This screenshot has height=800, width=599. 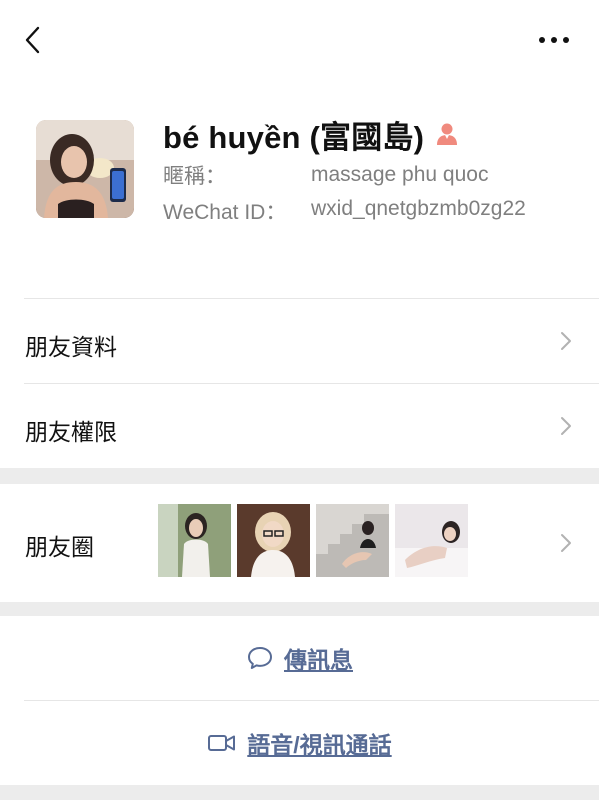 I want to click on name-row: bé huyền (富國島), so click(x=311, y=134).